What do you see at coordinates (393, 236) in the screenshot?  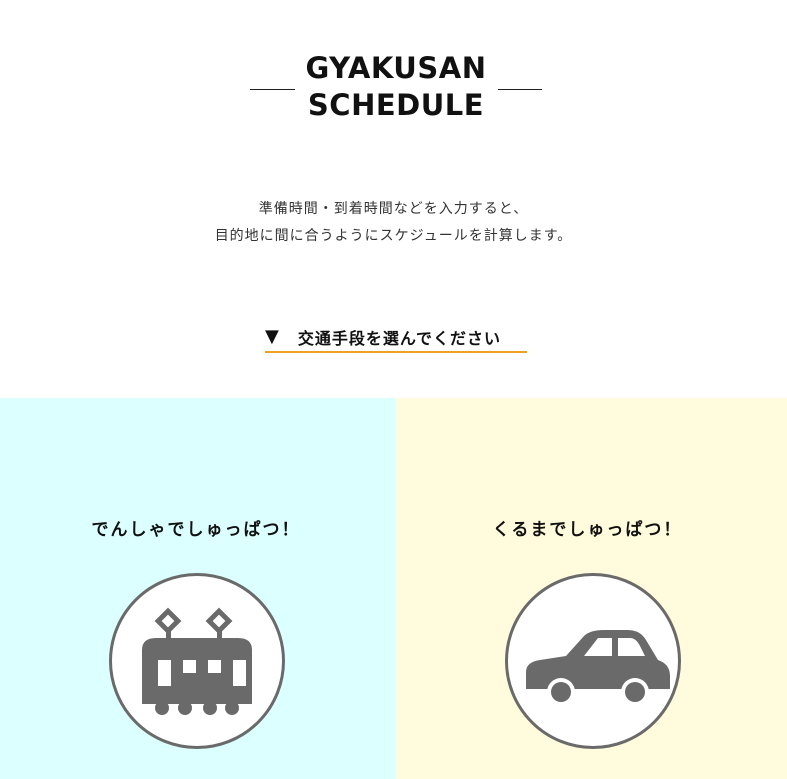 I see `description-line-2: 目的地に間に合うようにスケジュールを計算します。` at bounding box center [393, 236].